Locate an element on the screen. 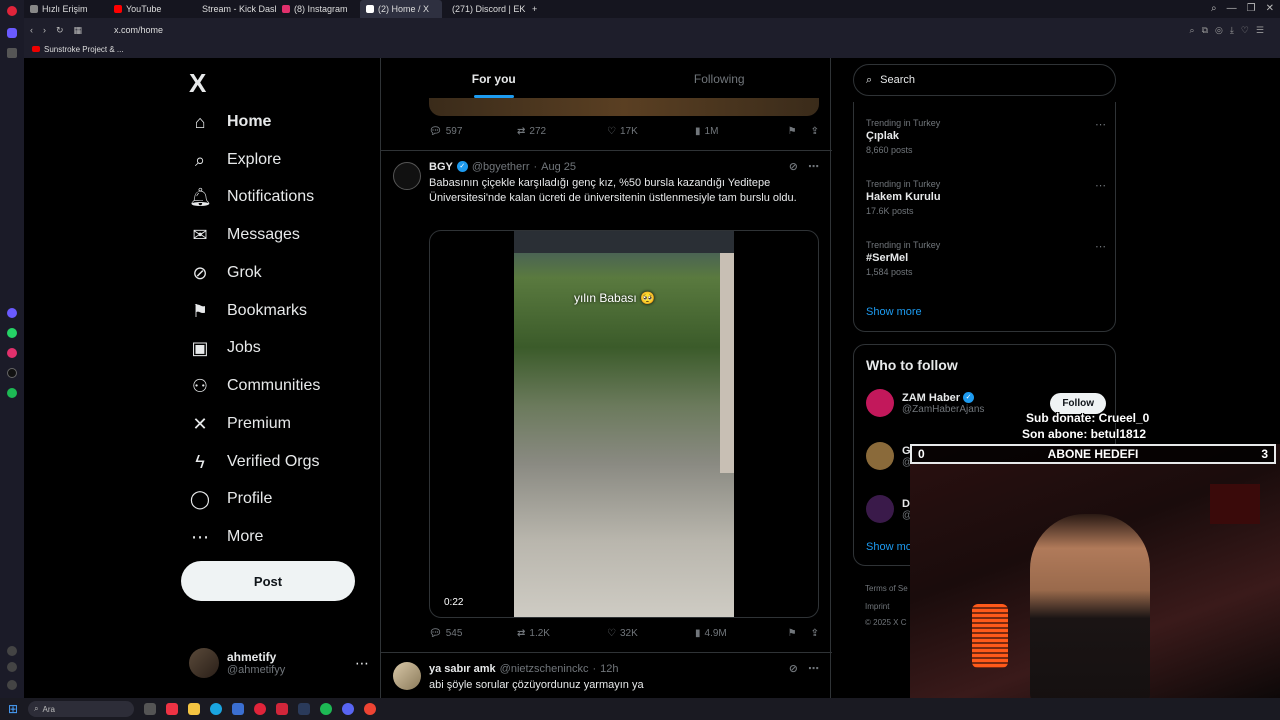 Image resolution: width=1280 pixels, height=720 pixels. nav-item-messages: ✉ Messages is located at coordinates (244, 235).